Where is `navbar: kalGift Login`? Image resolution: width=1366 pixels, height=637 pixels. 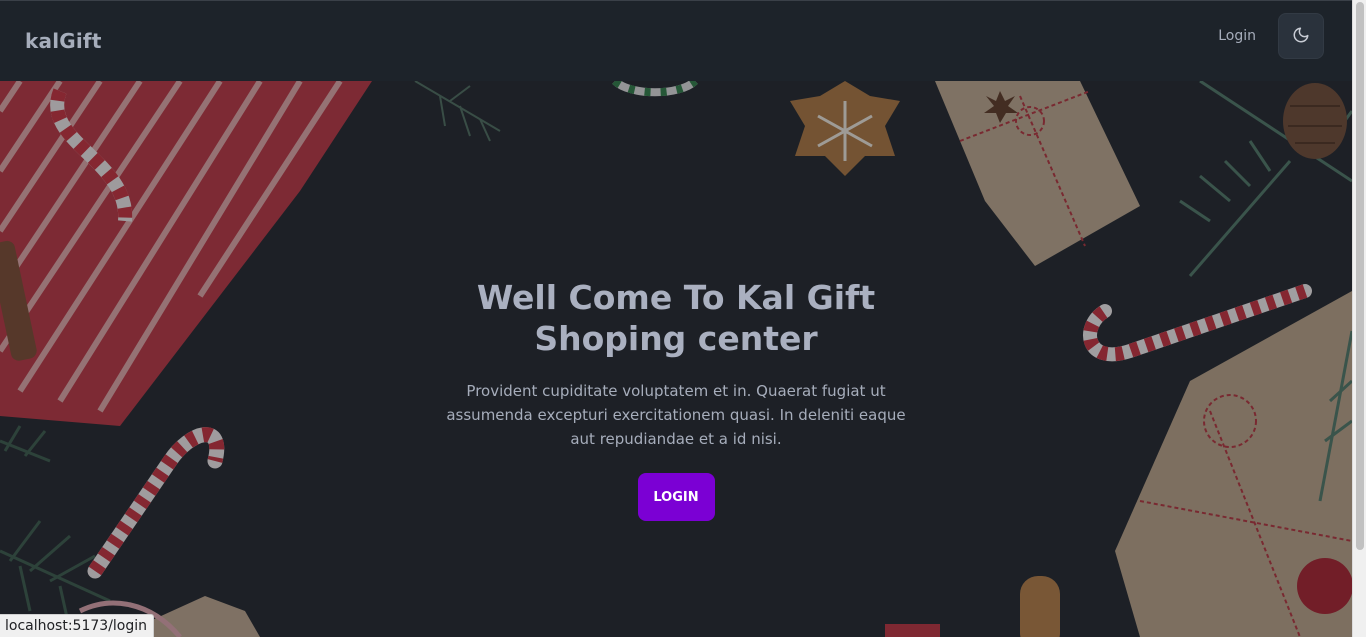
navbar: kalGift Login is located at coordinates (676, 40).